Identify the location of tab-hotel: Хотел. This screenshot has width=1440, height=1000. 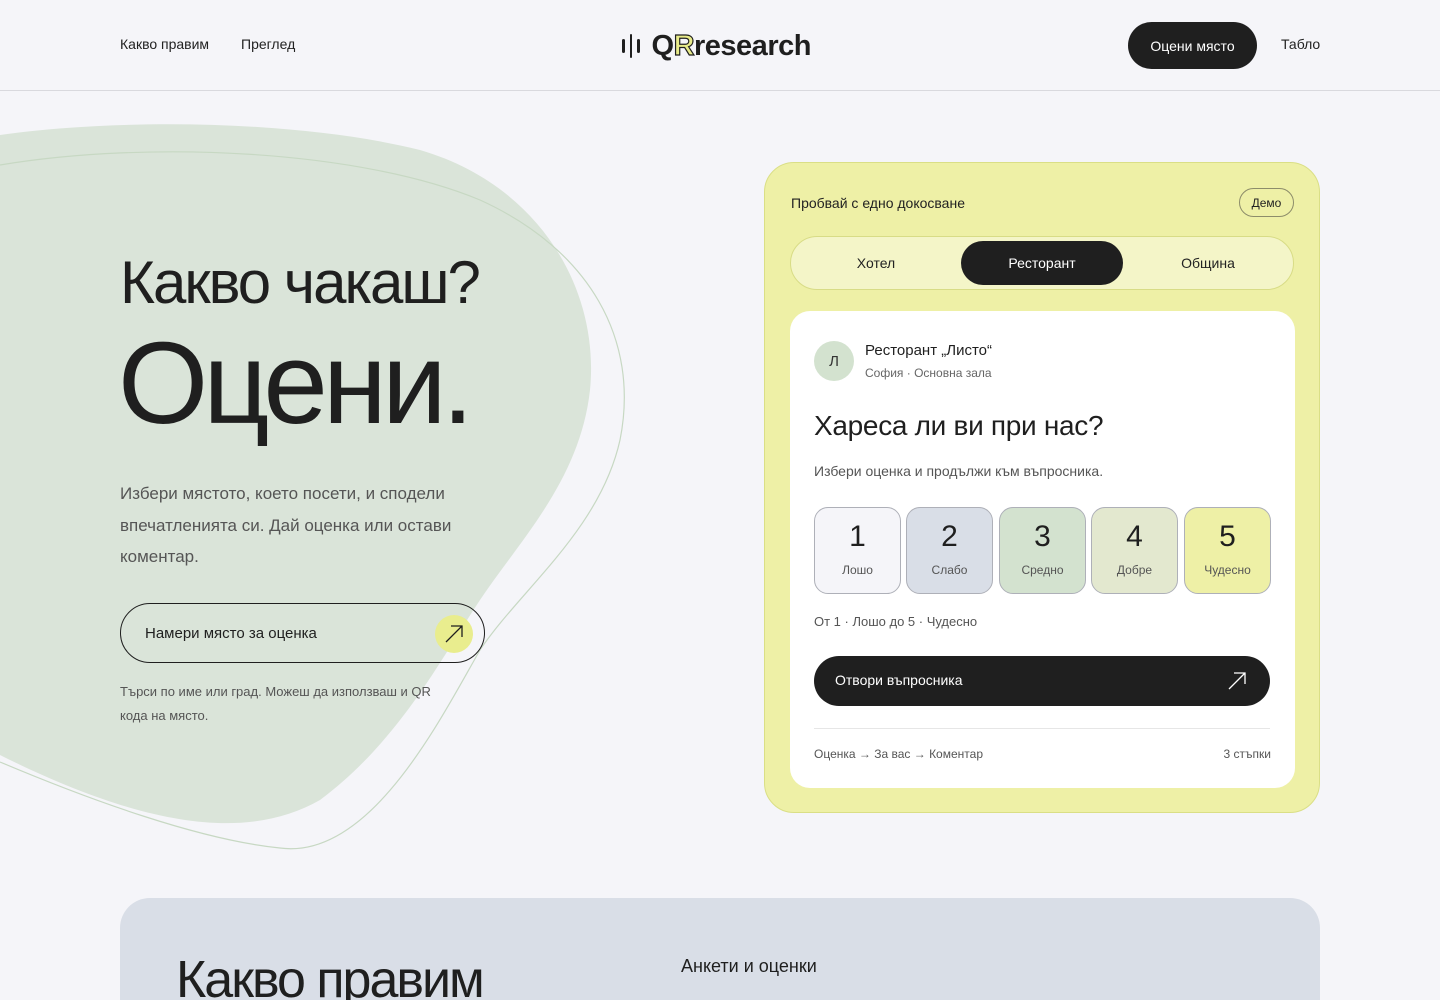
(876, 263).